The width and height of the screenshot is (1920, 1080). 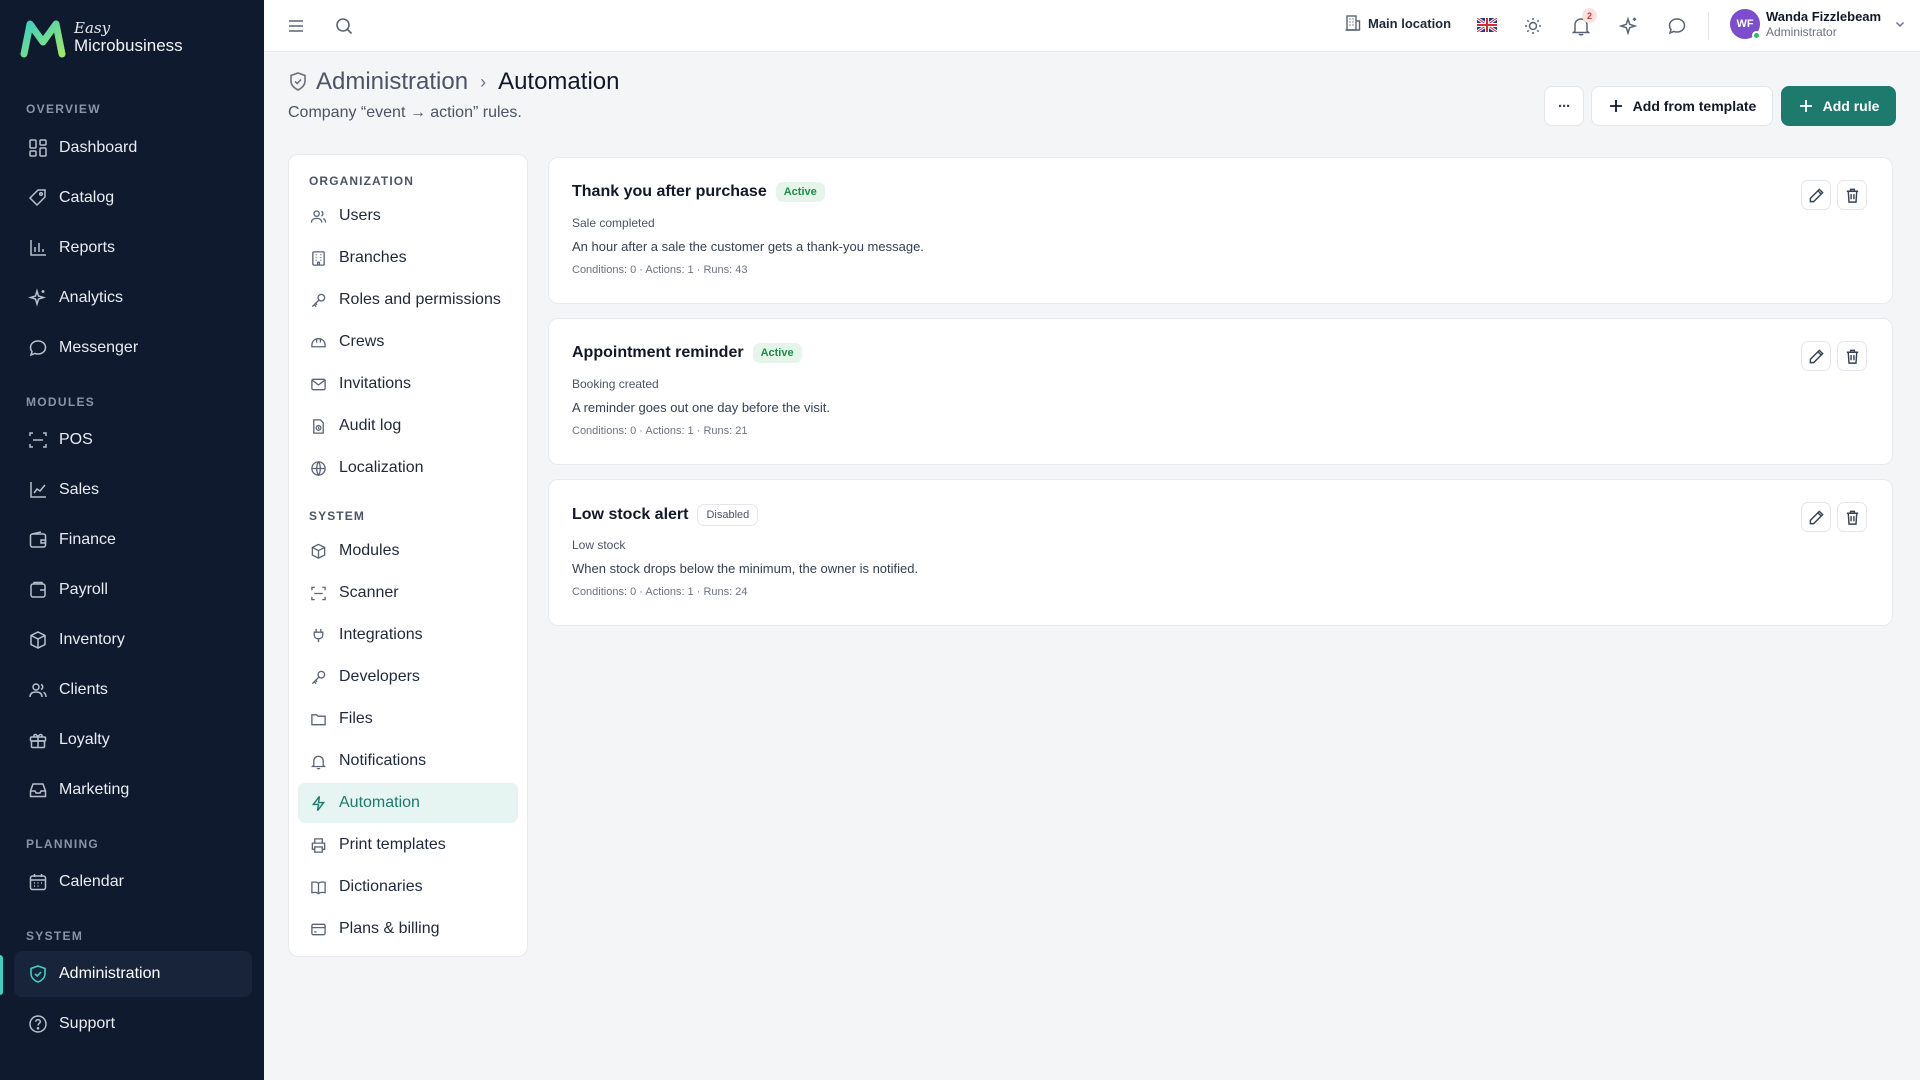 I want to click on users-icon, so click(x=318, y=216).